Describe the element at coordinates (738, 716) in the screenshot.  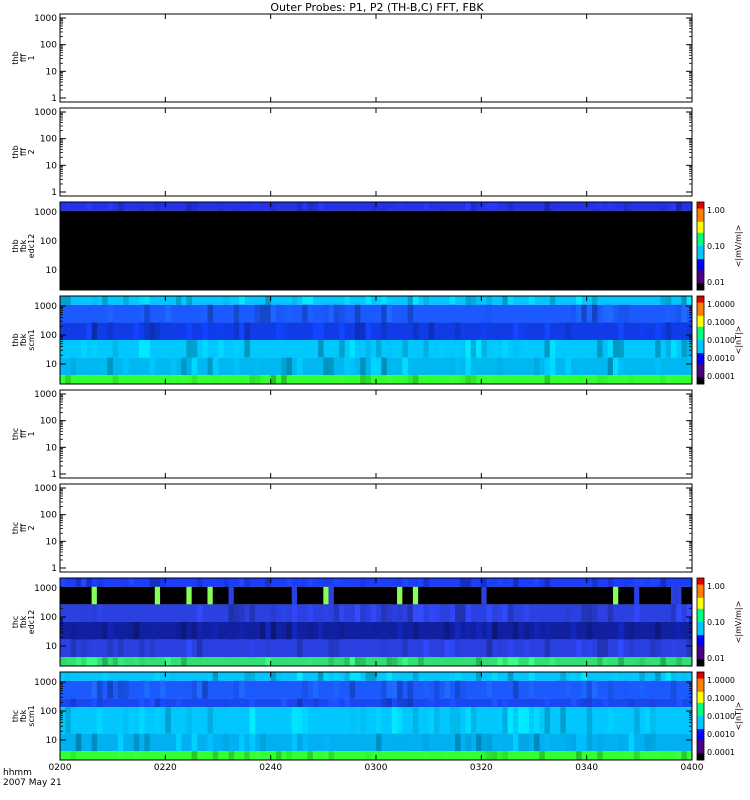
I see `colorbar-label: <|nT|>` at that location.